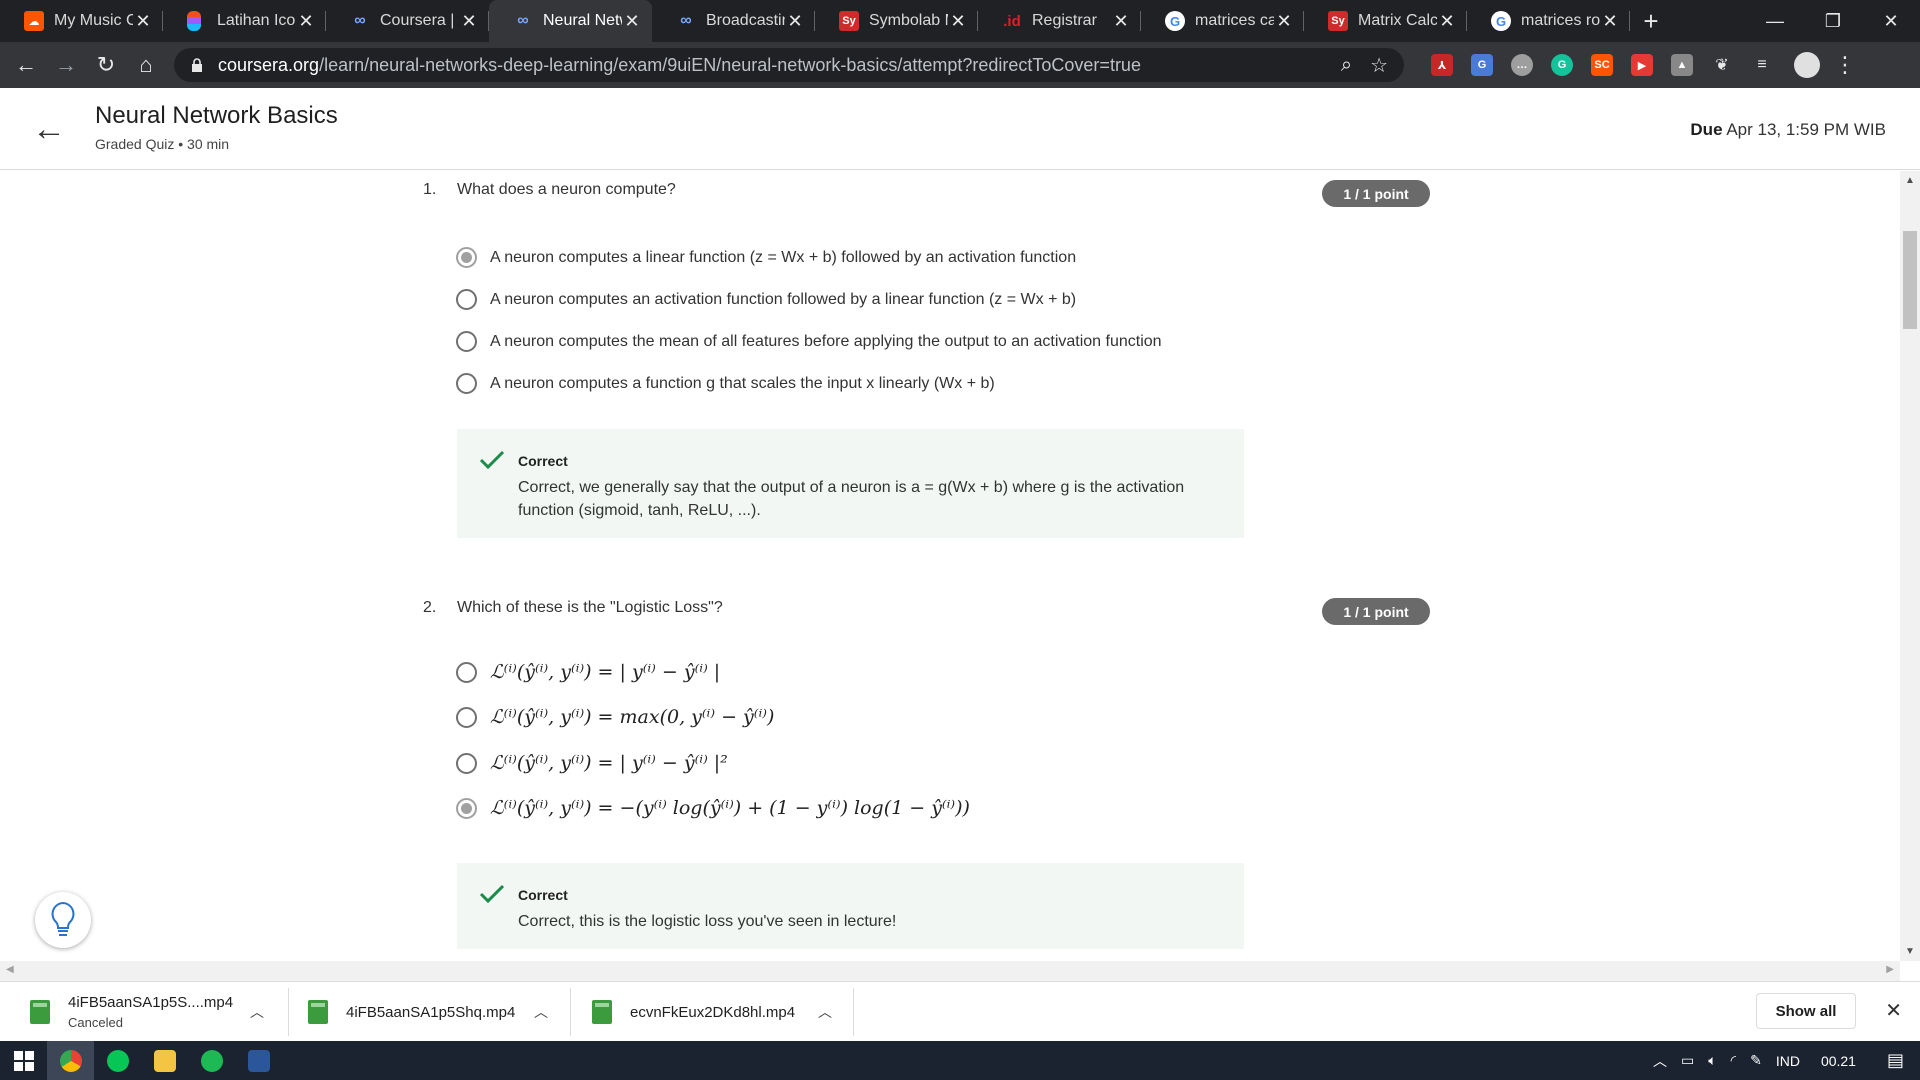 This screenshot has width=1920, height=1080. What do you see at coordinates (360, 20) in the screenshot?
I see `coursera-icon: ∞` at bounding box center [360, 20].